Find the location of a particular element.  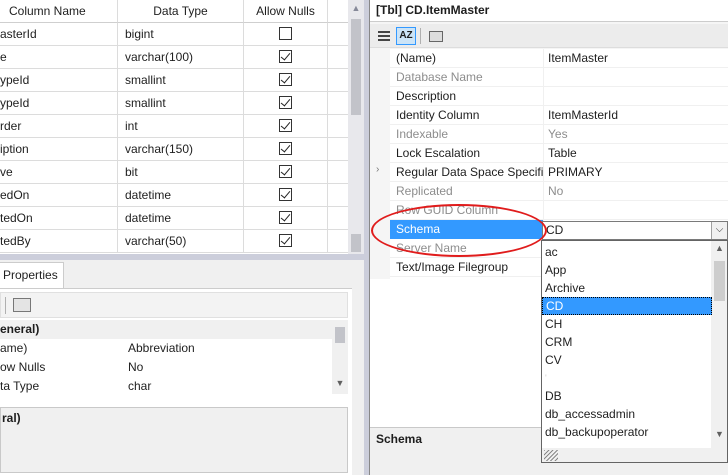

dropdown-option: db_backupoperator is located at coordinates (627, 432).